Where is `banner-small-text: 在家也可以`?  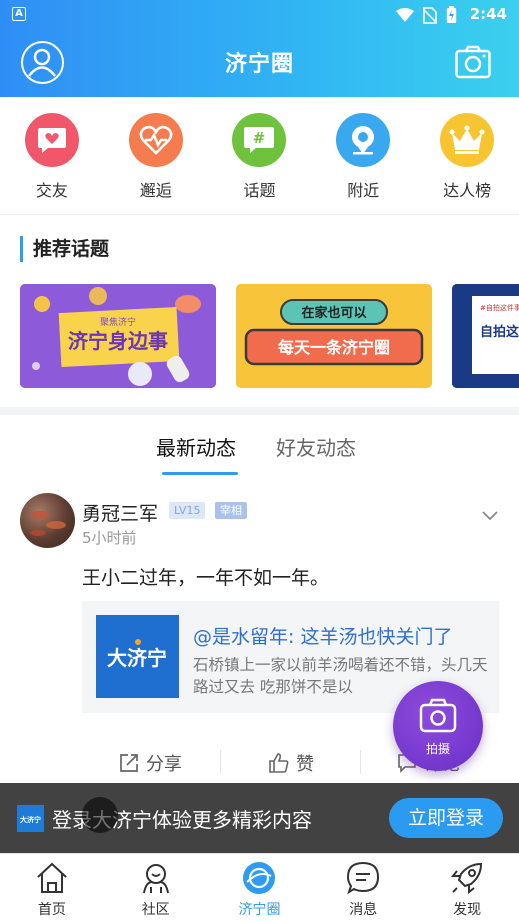 banner-small-text: 在家也可以 is located at coordinates (333, 313).